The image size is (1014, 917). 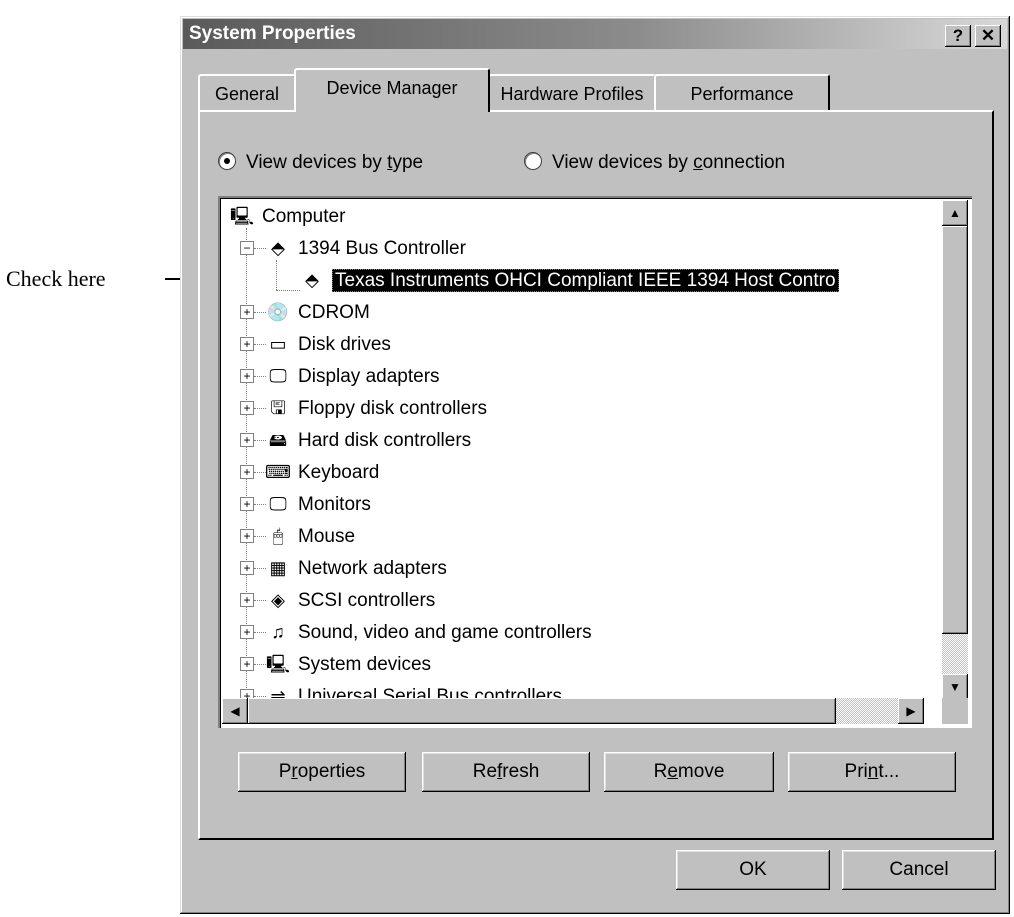 What do you see at coordinates (277, 664) in the screenshot?
I see `system-device-icon: 🖳` at bounding box center [277, 664].